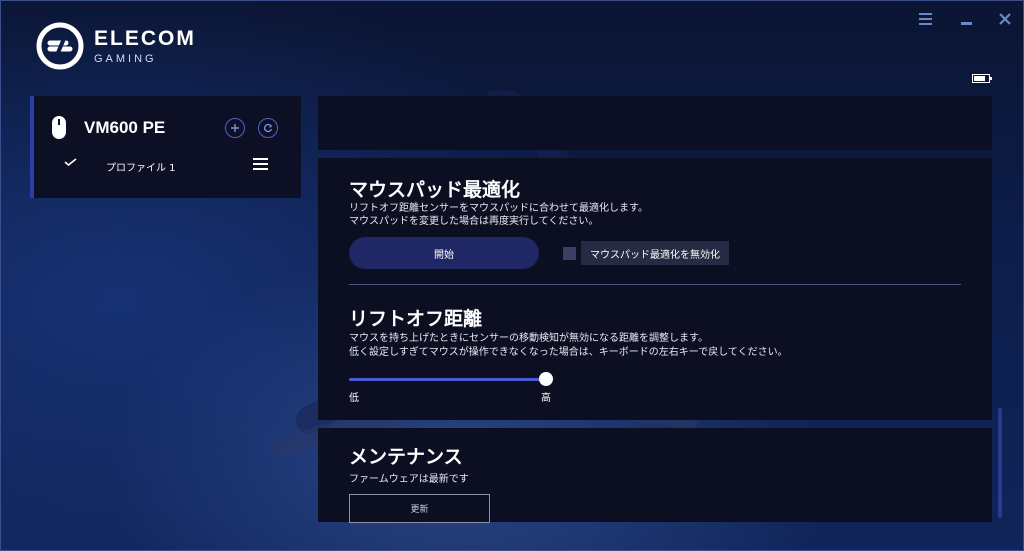 The height and width of the screenshot is (551, 1024). What do you see at coordinates (409, 479) in the screenshot?
I see `firmware-status: ファームウェアは最新です` at bounding box center [409, 479].